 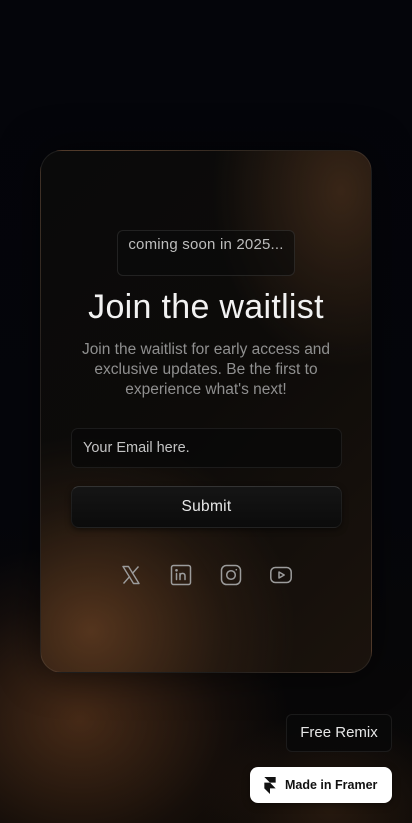 What do you see at coordinates (339, 733) in the screenshot?
I see `free-remix-button: Free Remix` at bounding box center [339, 733].